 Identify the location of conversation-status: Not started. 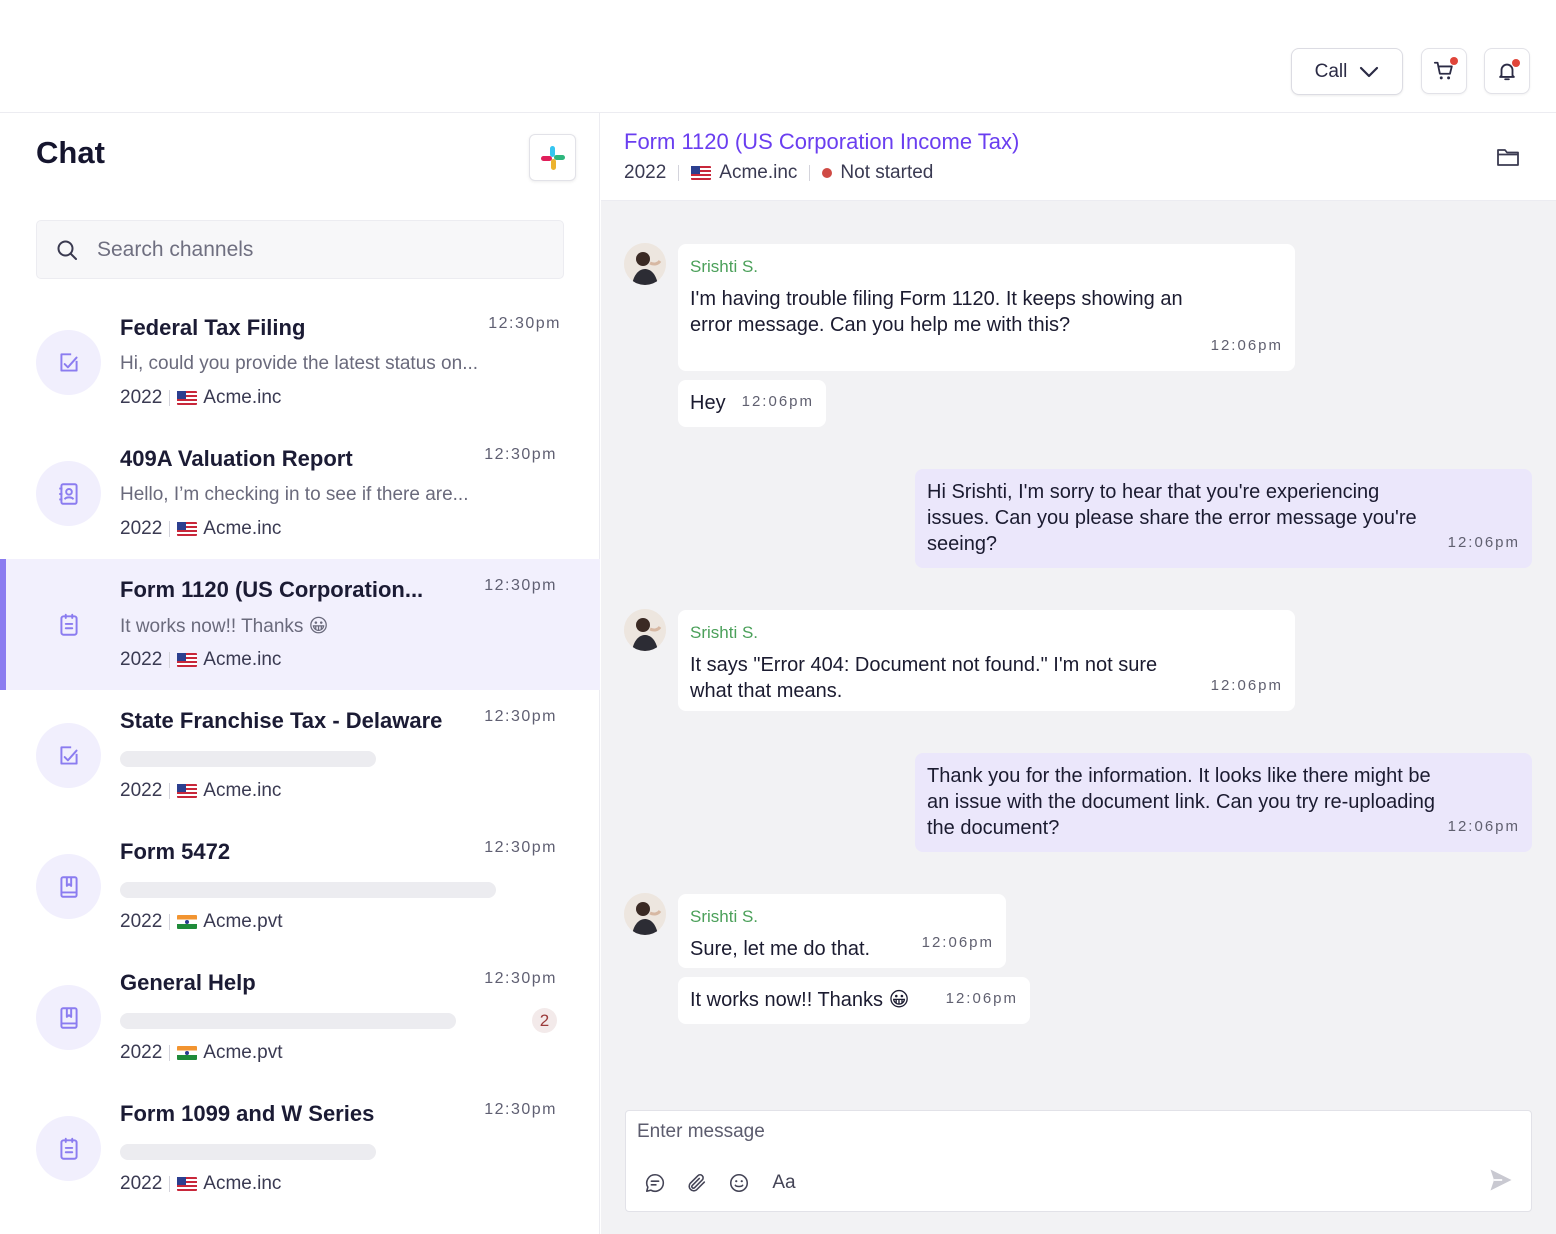
(887, 172).